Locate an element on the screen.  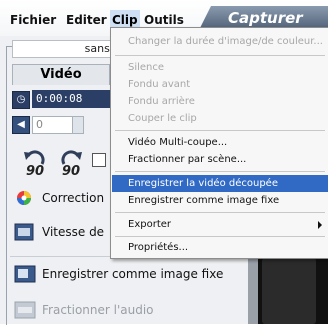
speed-icon is located at coordinates (24, 232).